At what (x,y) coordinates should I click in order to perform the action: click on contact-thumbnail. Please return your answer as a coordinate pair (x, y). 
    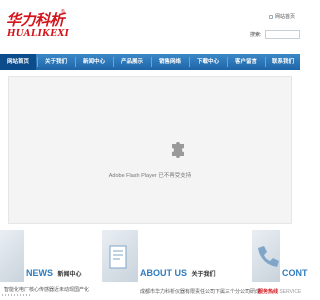
    Looking at the image, I should click on (266, 256).